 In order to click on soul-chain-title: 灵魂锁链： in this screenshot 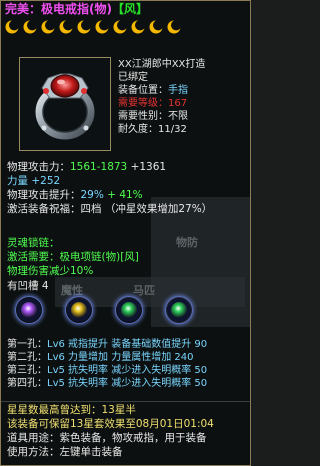, I will do `click(33, 243)`.